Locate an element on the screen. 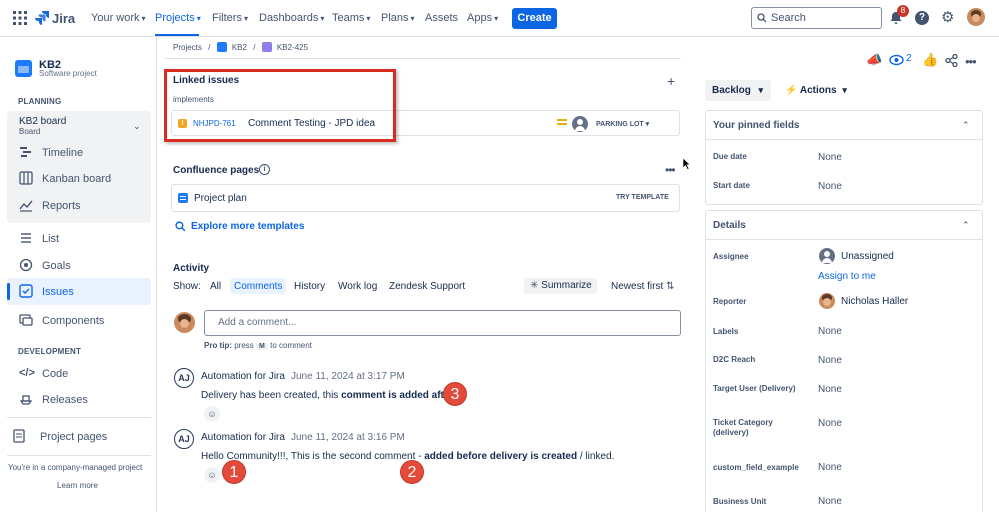 The width and height of the screenshot is (999, 512). nav-projects: Projects ▾ is located at coordinates (178, 18).